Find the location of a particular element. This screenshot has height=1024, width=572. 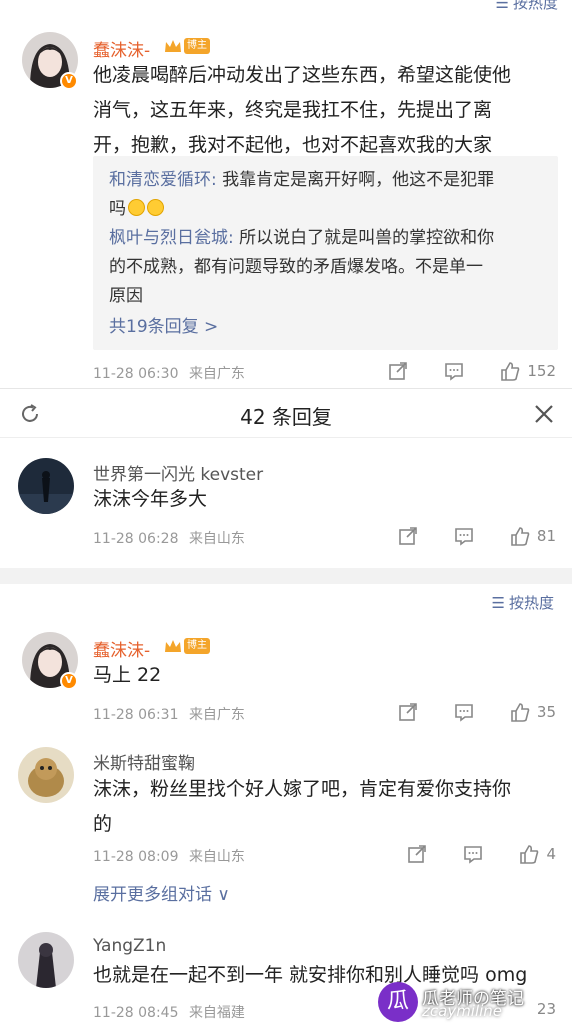

timestamp: 11-28 06:28 is located at coordinates (136, 539).